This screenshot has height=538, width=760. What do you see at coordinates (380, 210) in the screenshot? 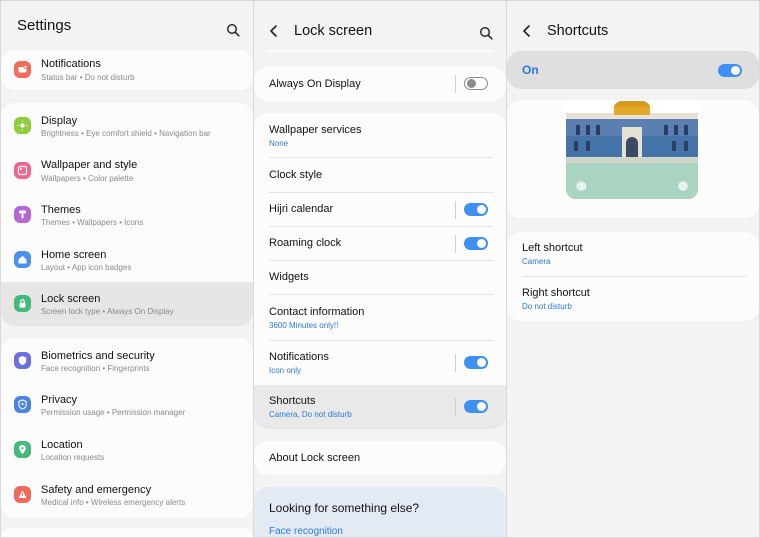
I see `hijri-calendar-row: Hijri calendar` at bounding box center [380, 210].